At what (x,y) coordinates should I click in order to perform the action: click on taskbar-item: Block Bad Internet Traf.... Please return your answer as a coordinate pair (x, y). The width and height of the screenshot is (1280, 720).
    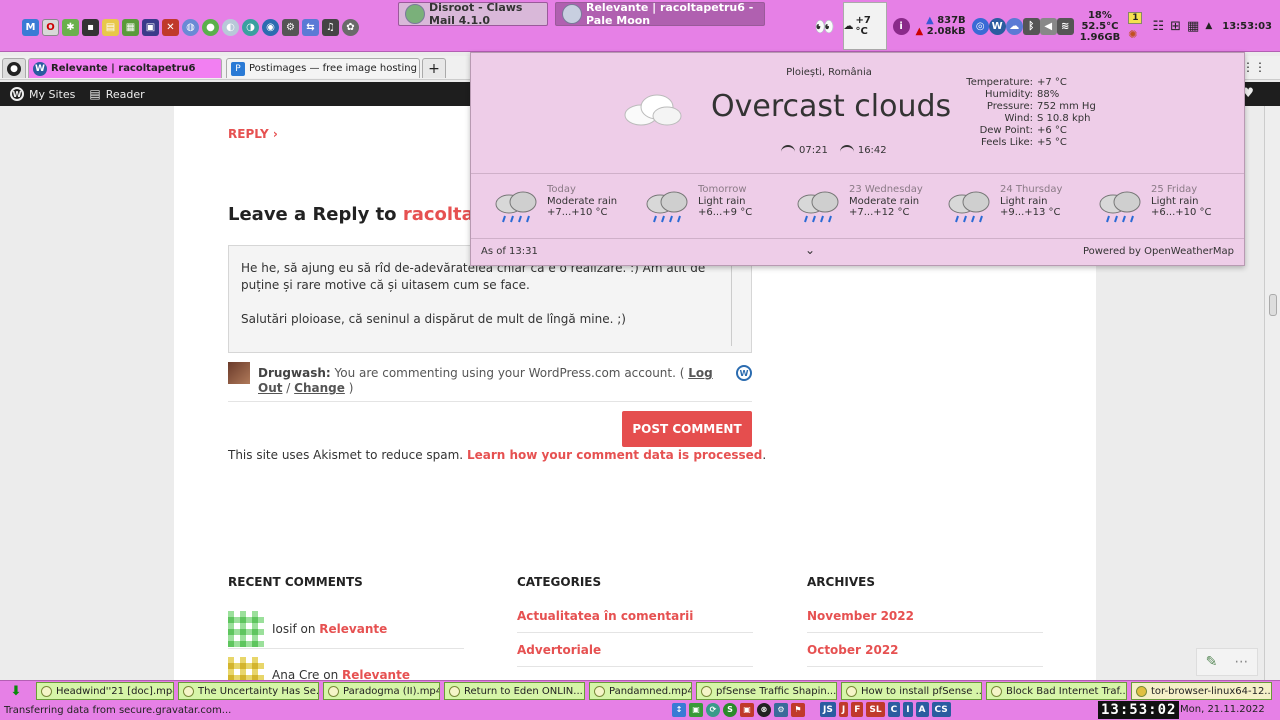
    Looking at the image, I should click on (1056, 691).